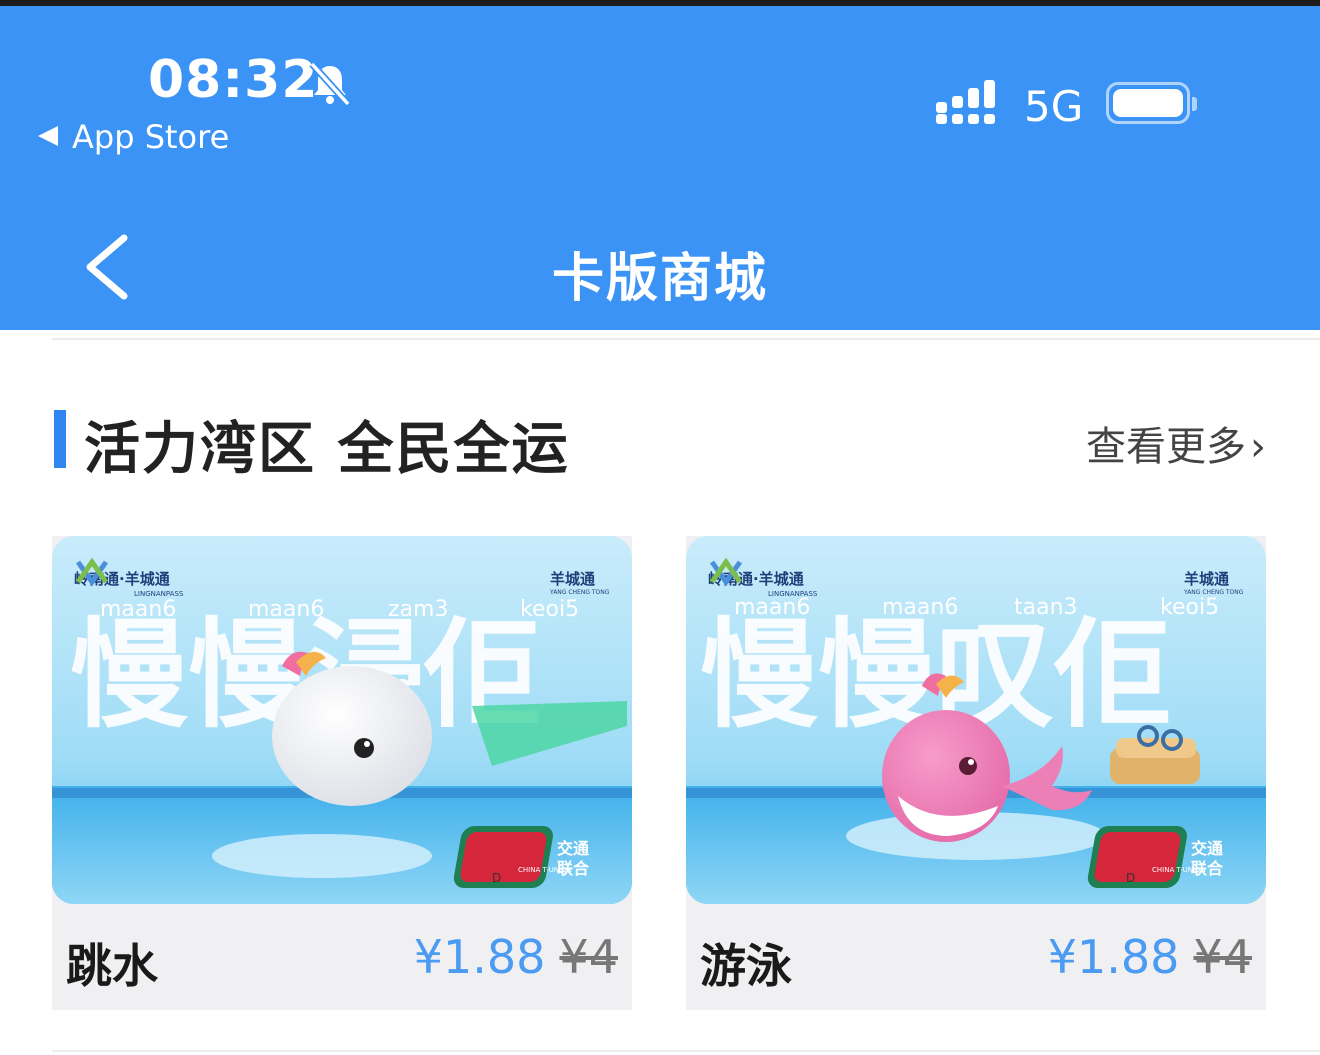 Image resolution: width=1320 pixels, height=1055 pixels. I want to click on back-triangle-icon, so click(48, 136).